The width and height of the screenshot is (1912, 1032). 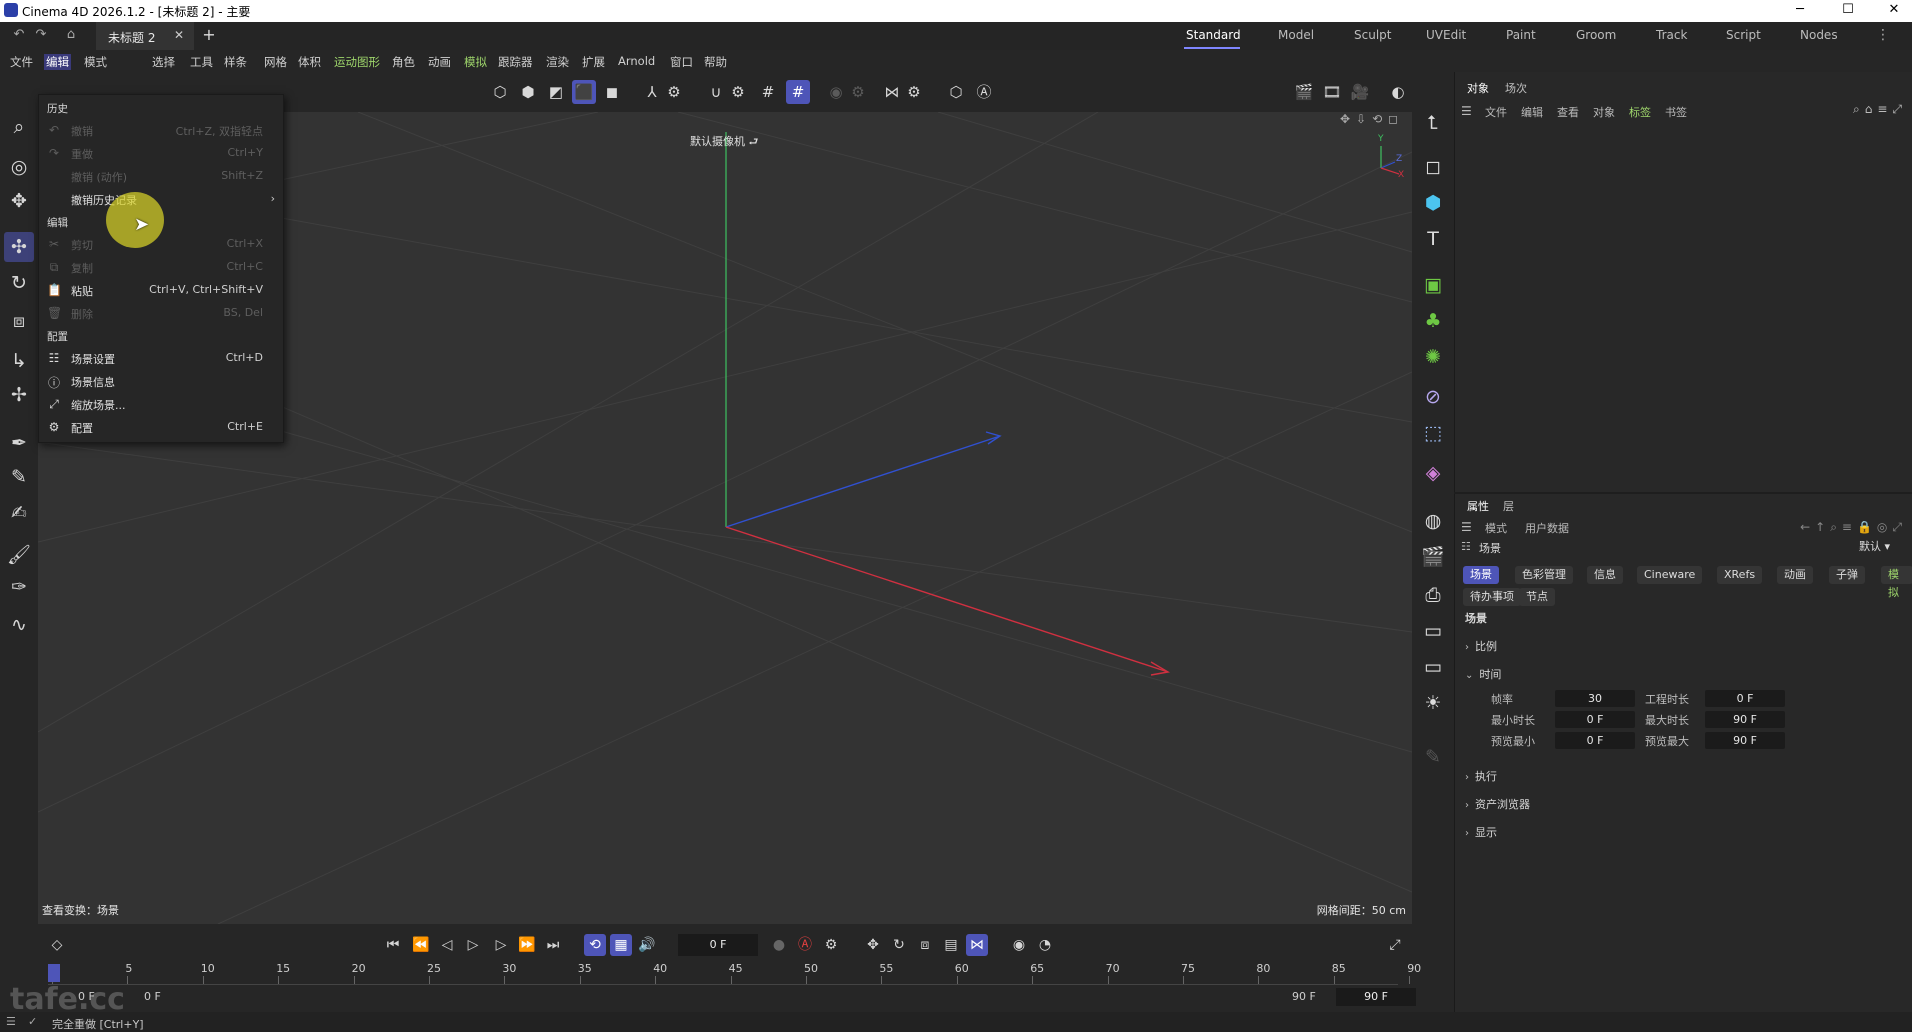 I want to click on attr-menu-1: 模式, so click(x=1496, y=528).